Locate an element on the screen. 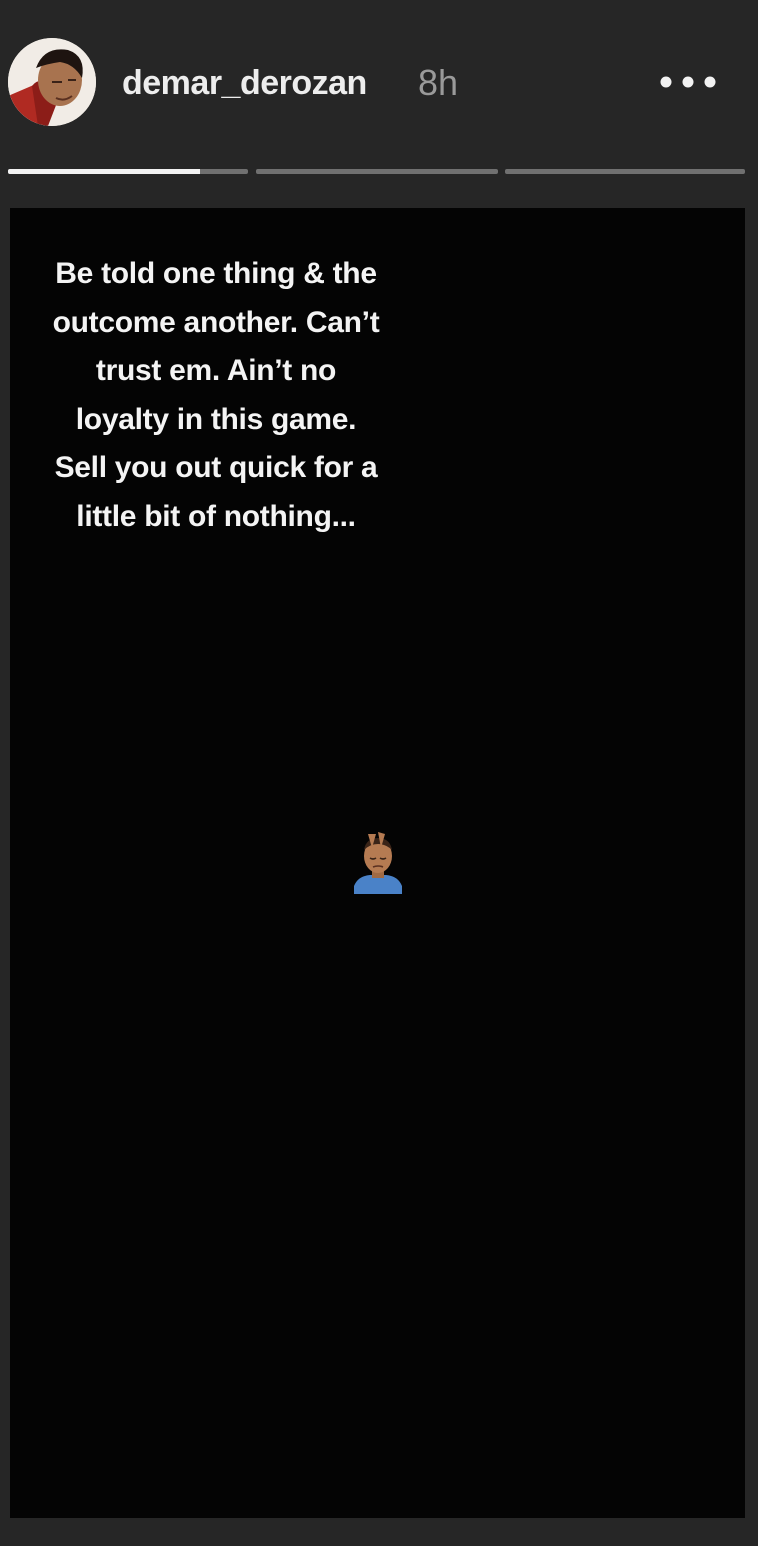 This screenshot has height=1546, width=758. post-time: 8h is located at coordinates (438, 82).